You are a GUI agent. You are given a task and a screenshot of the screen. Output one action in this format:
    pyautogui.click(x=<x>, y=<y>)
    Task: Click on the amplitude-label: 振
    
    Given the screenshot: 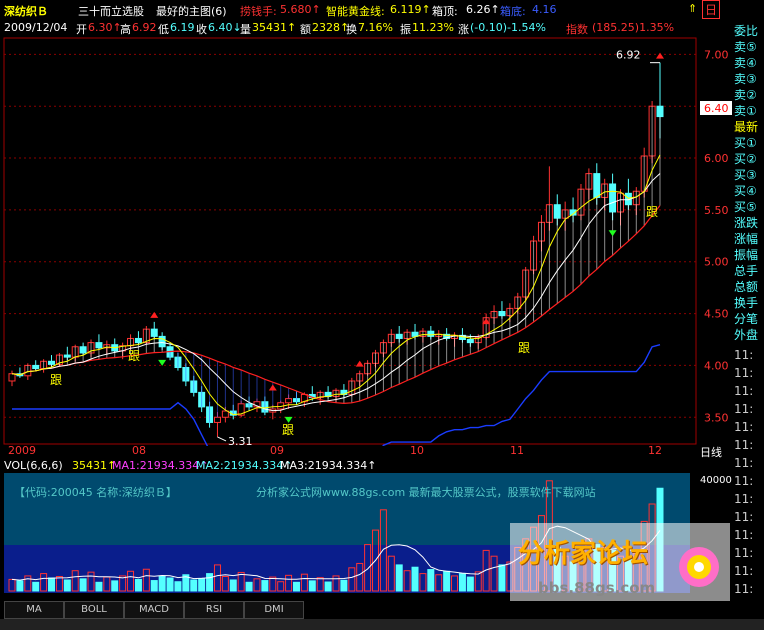 What is the action you would take?
    pyautogui.click(x=405, y=29)
    